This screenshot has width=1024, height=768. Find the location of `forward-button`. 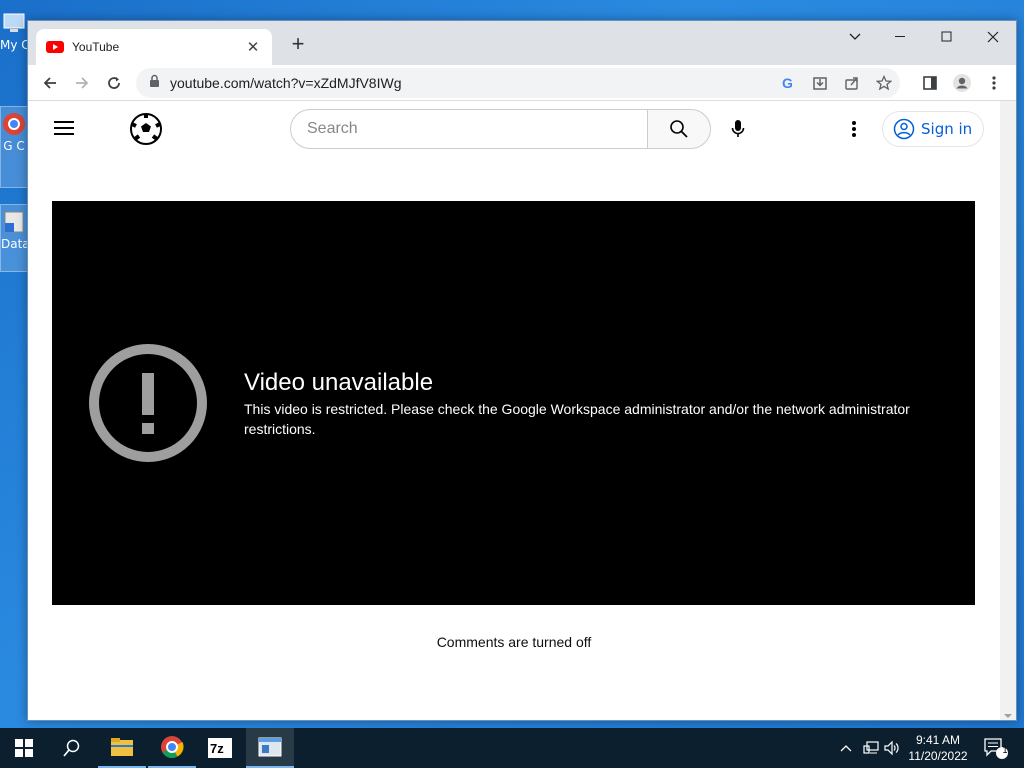

forward-button is located at coordinates (82, 83).